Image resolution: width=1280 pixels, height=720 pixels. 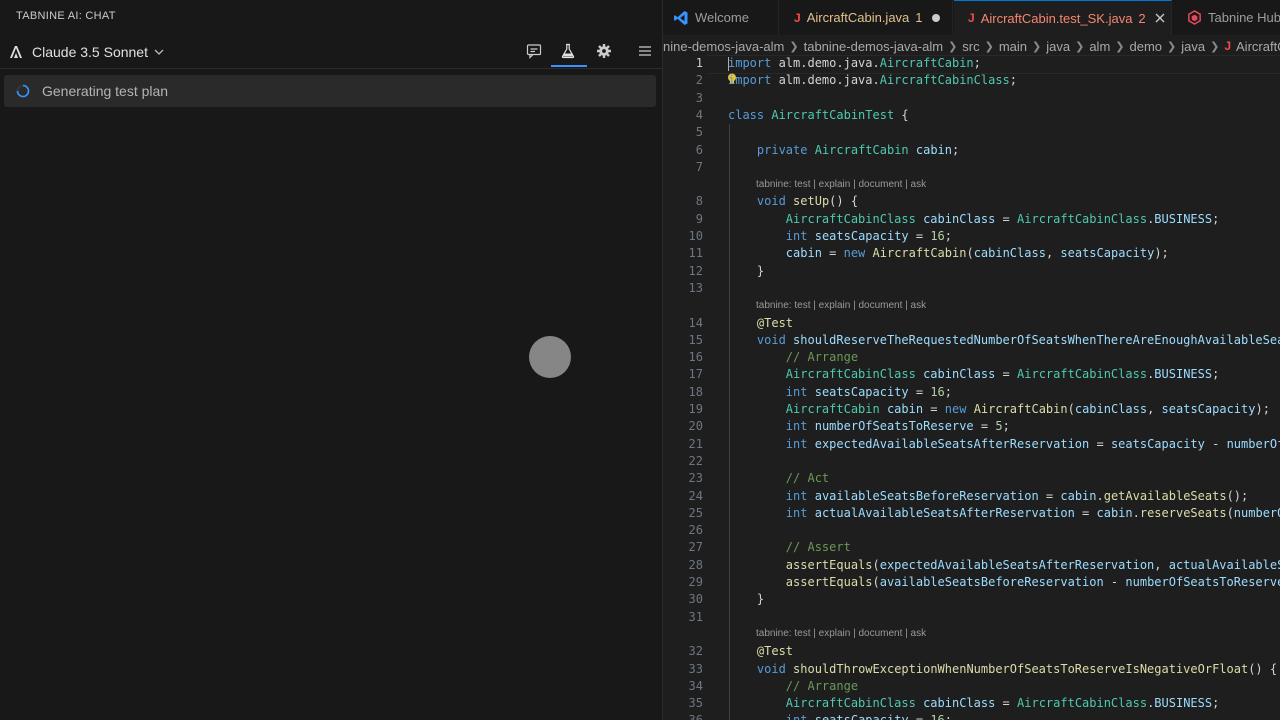 I want to click on problem-count-badge: 1, so click(x=919, y=17).